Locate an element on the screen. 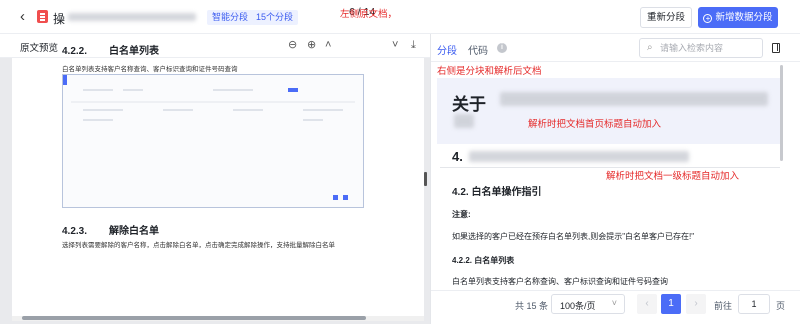 The height and width of the screenshot is (324, 800). segments-scrollbar is located at coordinates (781, 113).